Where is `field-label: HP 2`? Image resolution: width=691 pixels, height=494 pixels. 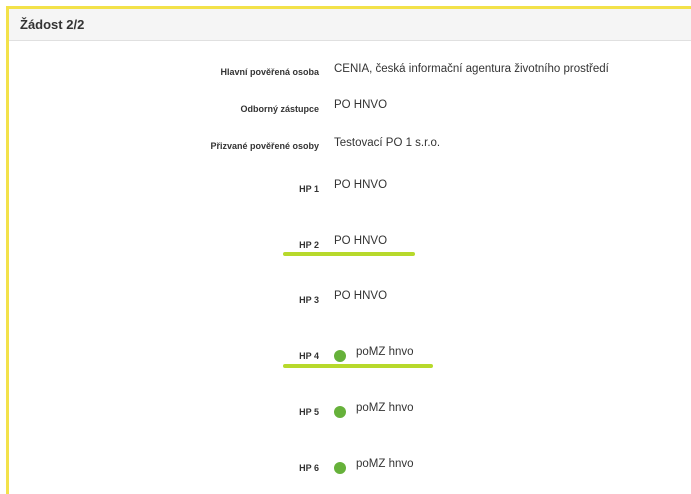 field-label: HP 2 is located at coordinates (309, 245).